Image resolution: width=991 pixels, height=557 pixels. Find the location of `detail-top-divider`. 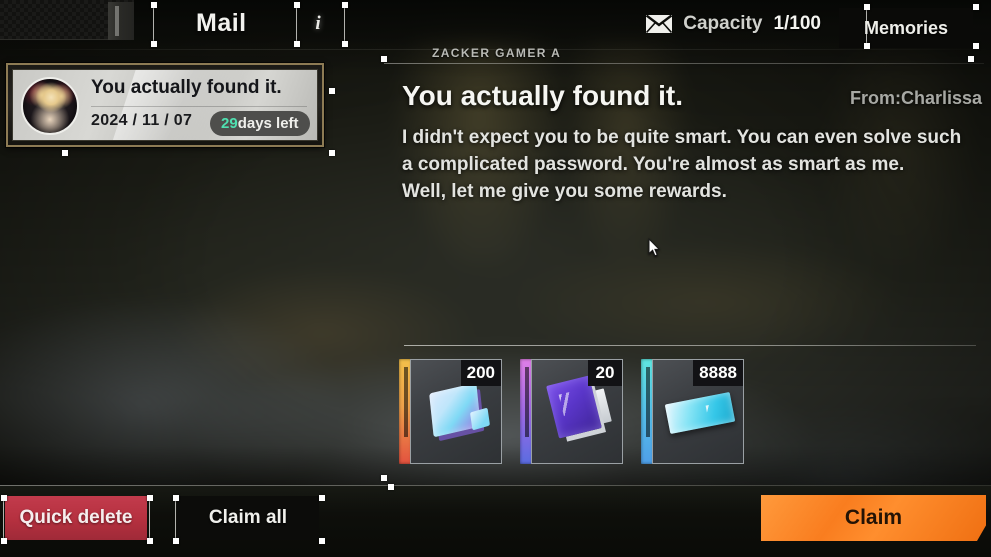

detail-top-divider is located at coordinates (684, 63).